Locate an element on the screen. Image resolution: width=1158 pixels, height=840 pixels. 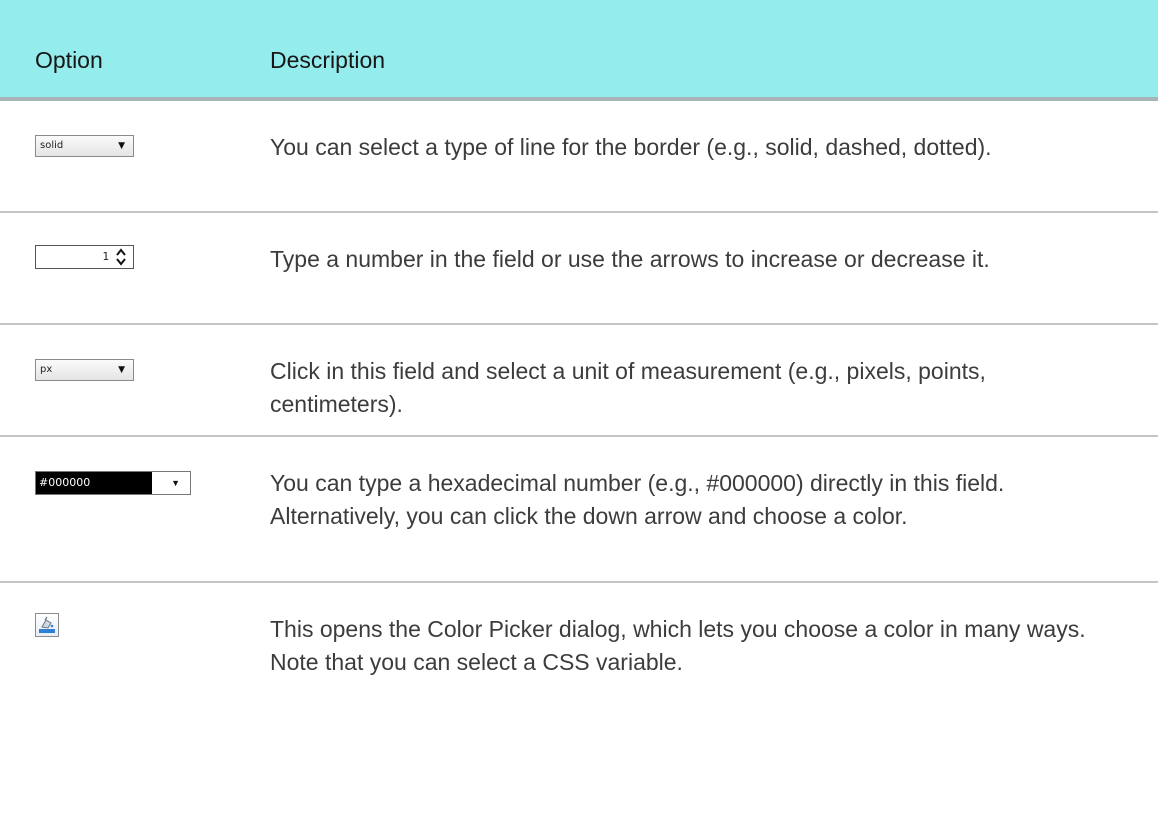
unit-value: px is located at coordinates (46, 369).